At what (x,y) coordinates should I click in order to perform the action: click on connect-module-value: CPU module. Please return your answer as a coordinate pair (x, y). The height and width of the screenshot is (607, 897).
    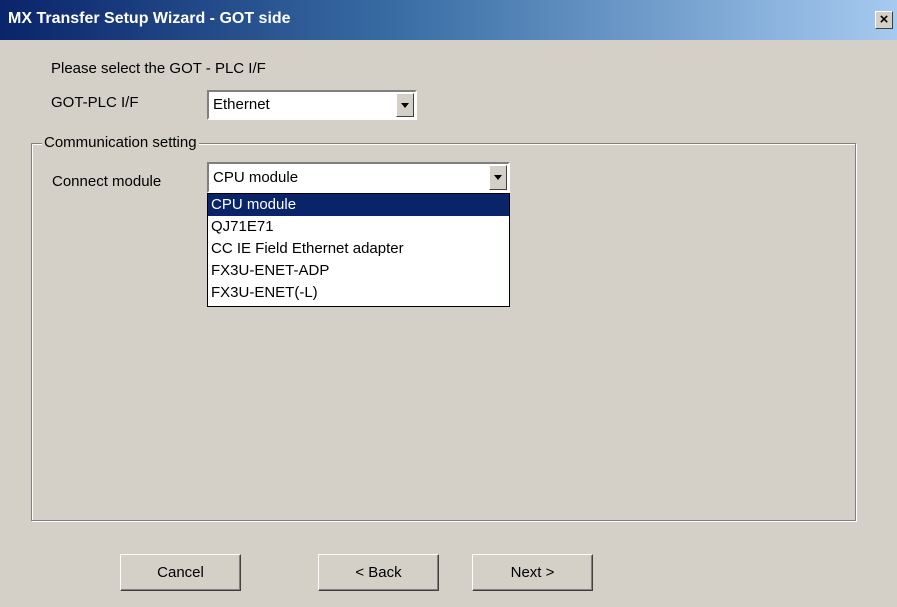
    Looking at the image, I should click on (256, 177).